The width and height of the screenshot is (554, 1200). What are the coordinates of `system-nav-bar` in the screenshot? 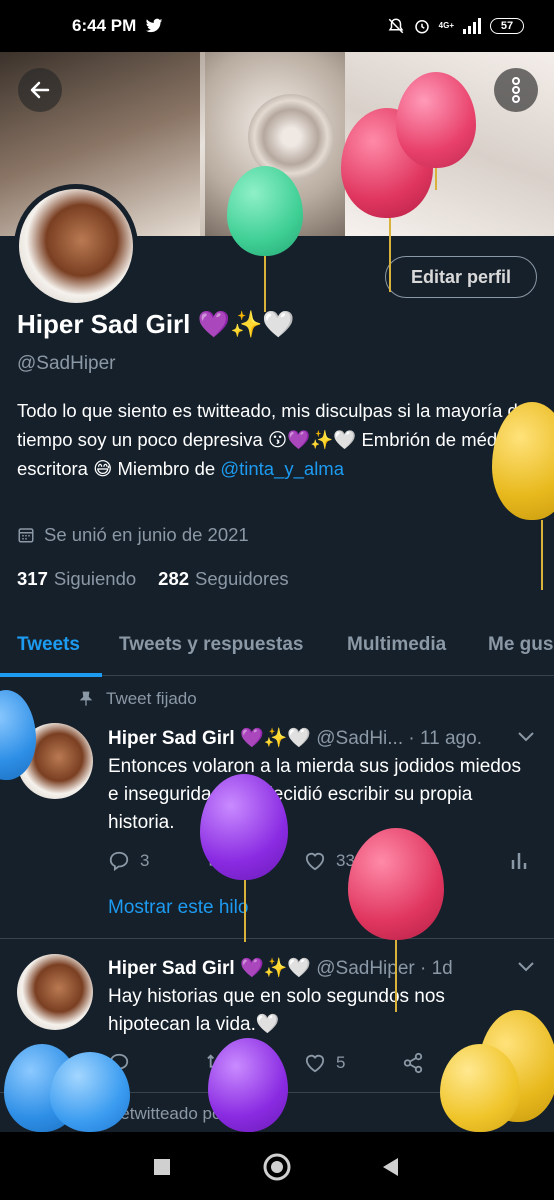 It's located at (277, 1166).